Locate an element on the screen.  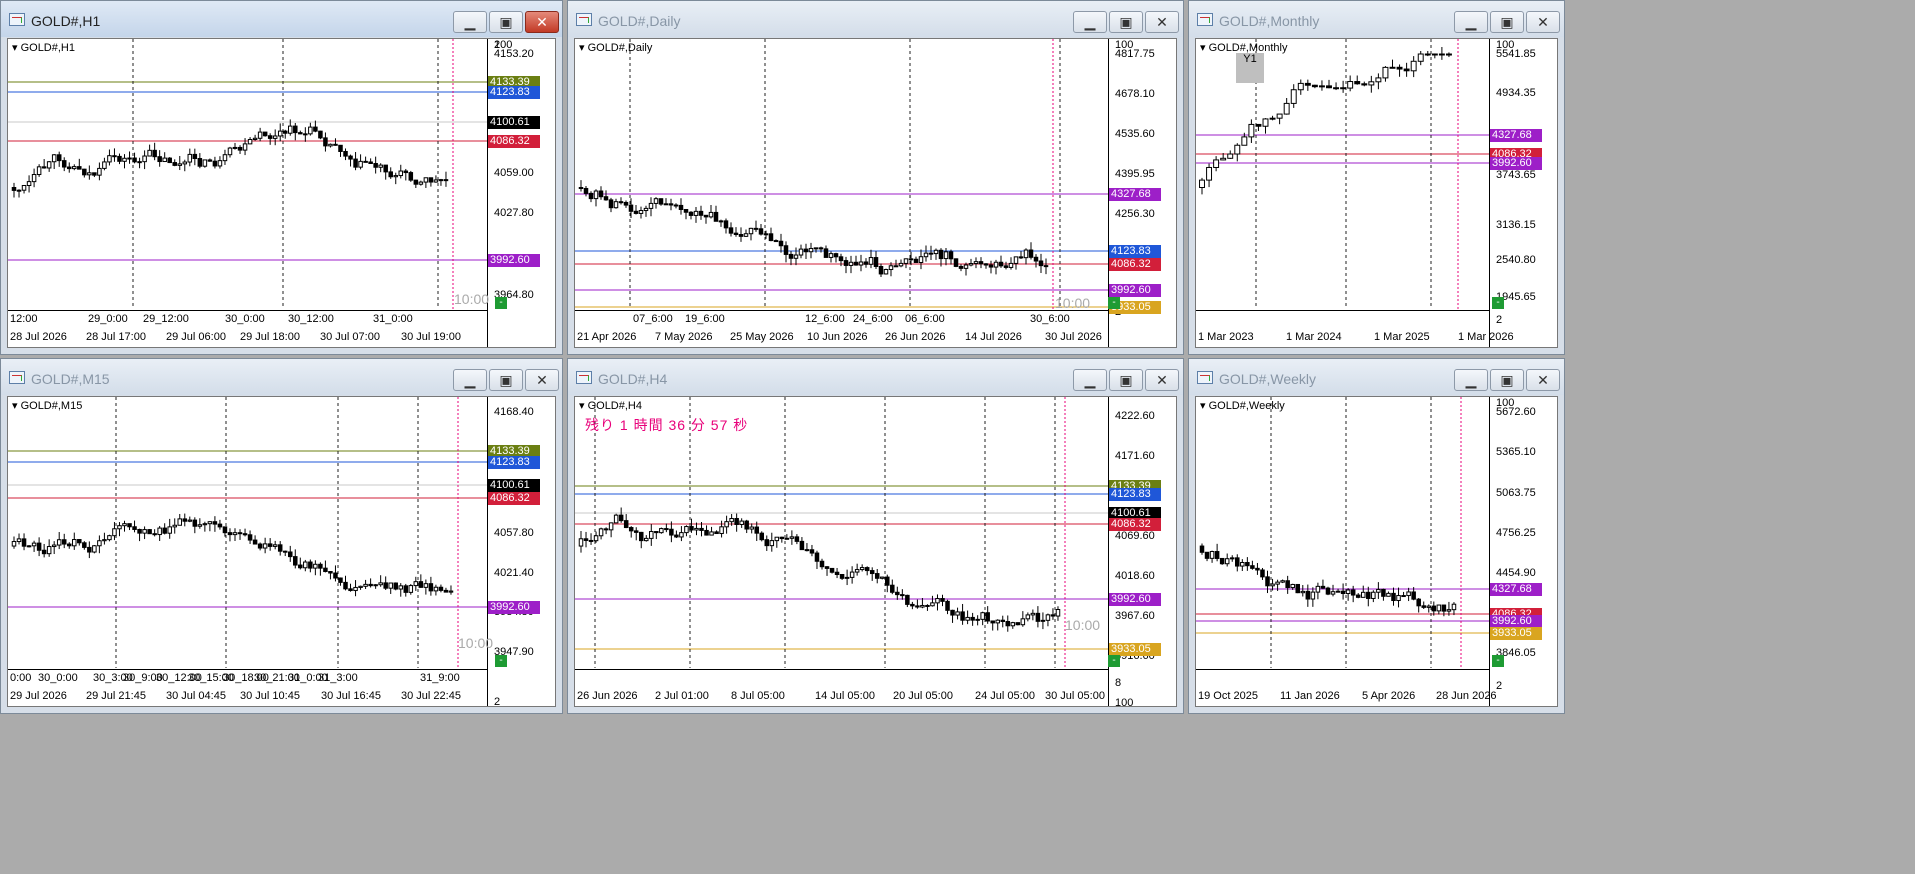
titlebar: GOLD#,M15 ▁ ▣ ✕ is located at coordinates (281, 377).